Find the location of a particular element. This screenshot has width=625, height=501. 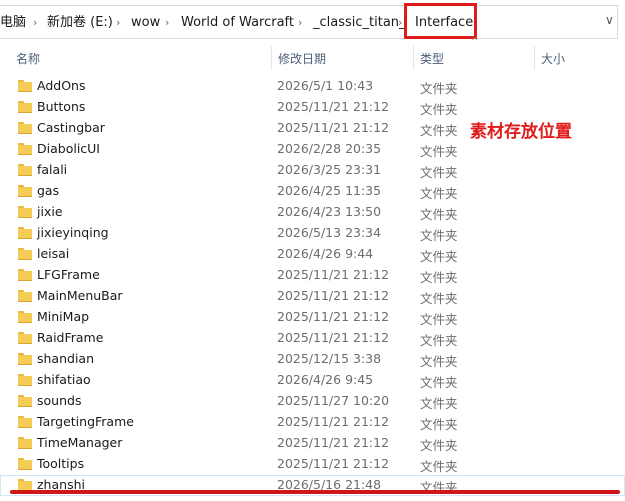

file-row: leisai 2026/4/26 9:44 文件夹 is located at coordinates (312, 254).